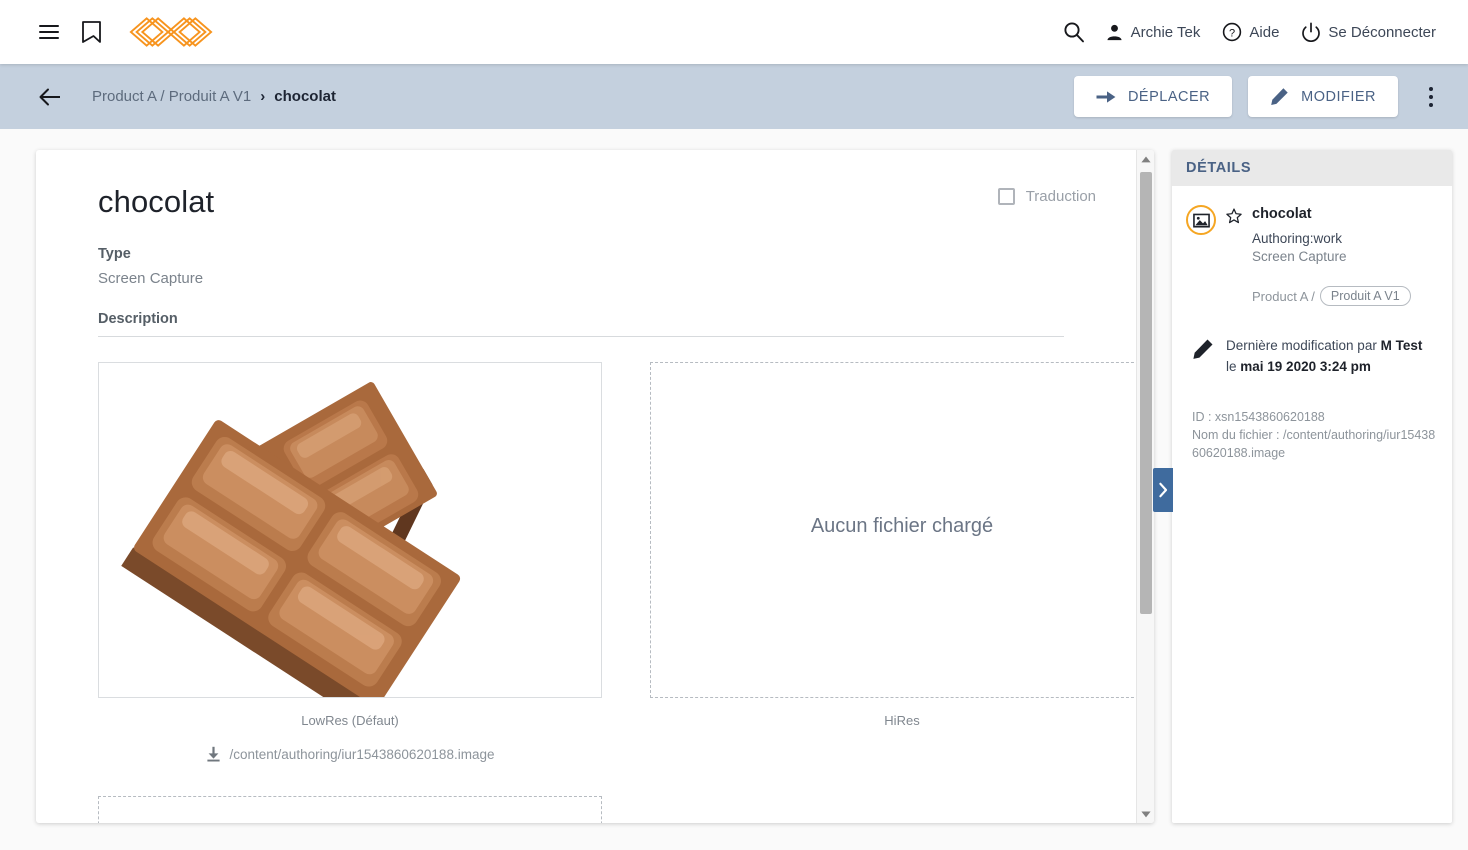 The height and width of the screenshot is (850, 1468). Describe the element at coordinates (1006, 196) in the screenshot. I see `translation-checkbox` at that location.